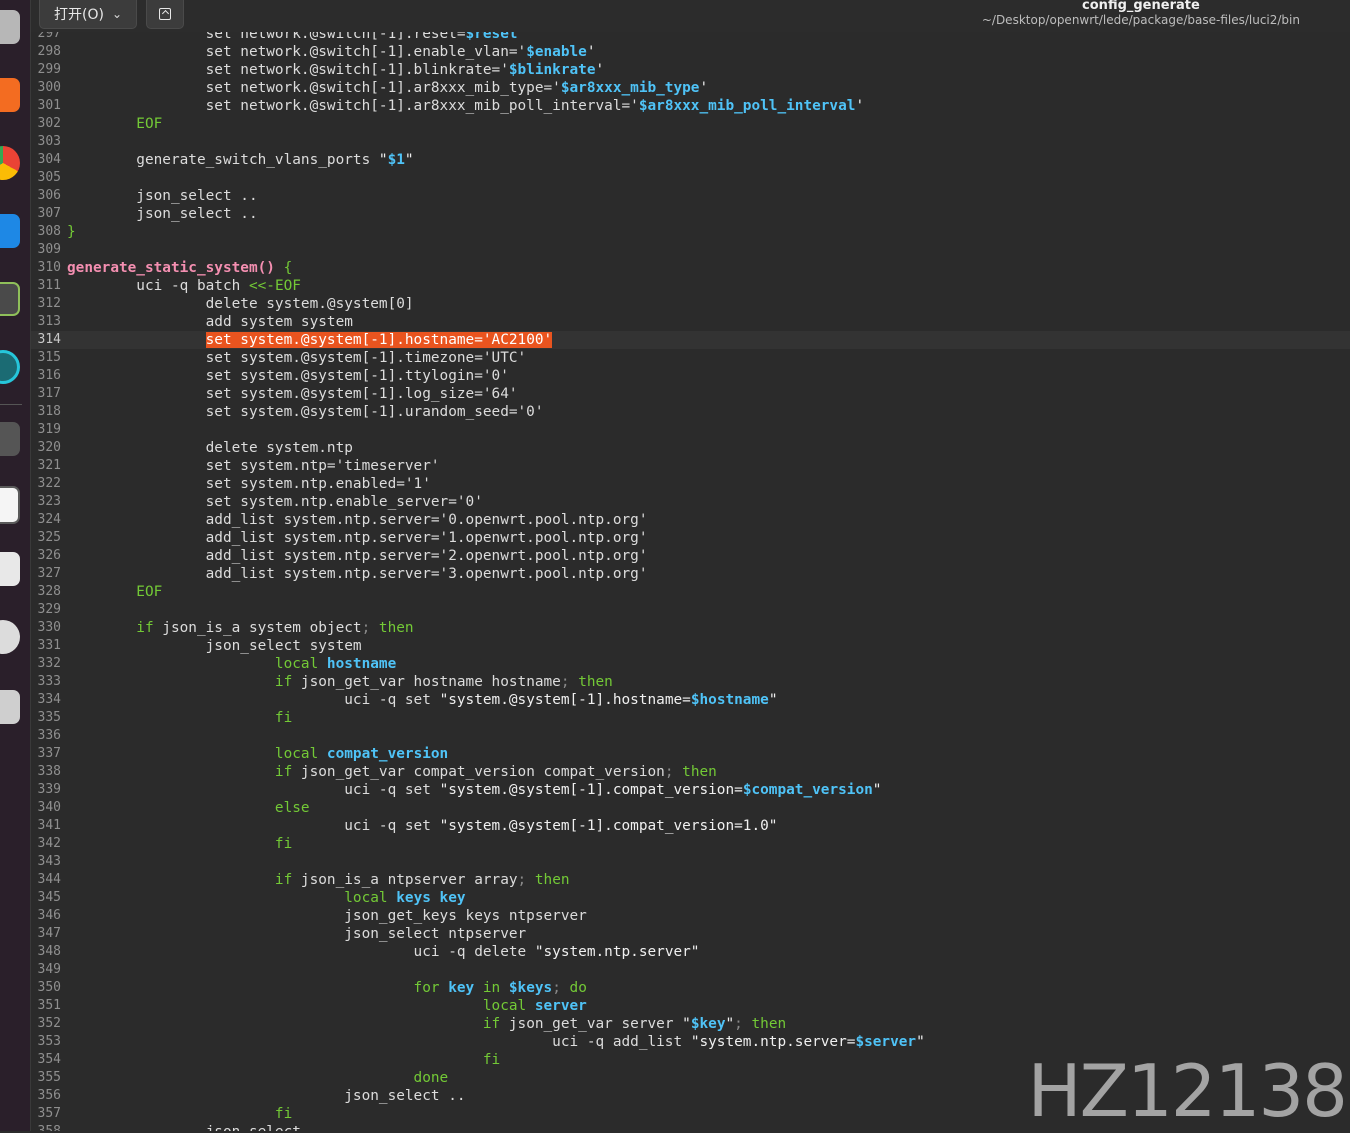 This screenshot has height=1133, width=1350. I want to click on app-circle-icon, so click(10, 367).